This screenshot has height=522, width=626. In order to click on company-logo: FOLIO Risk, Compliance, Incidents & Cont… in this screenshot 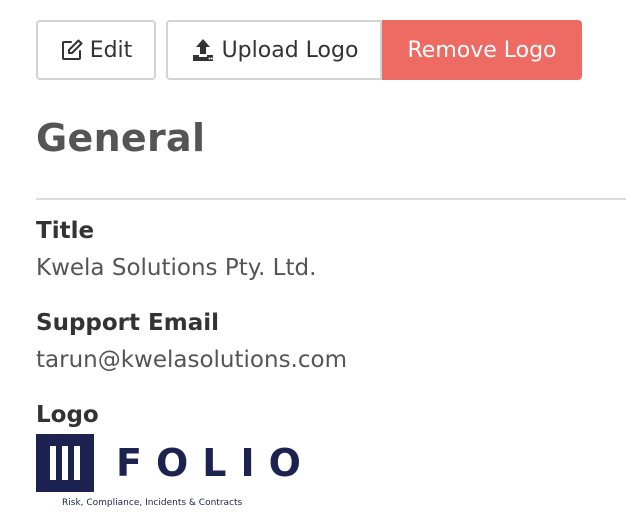, I will do `click(168, 473)`.